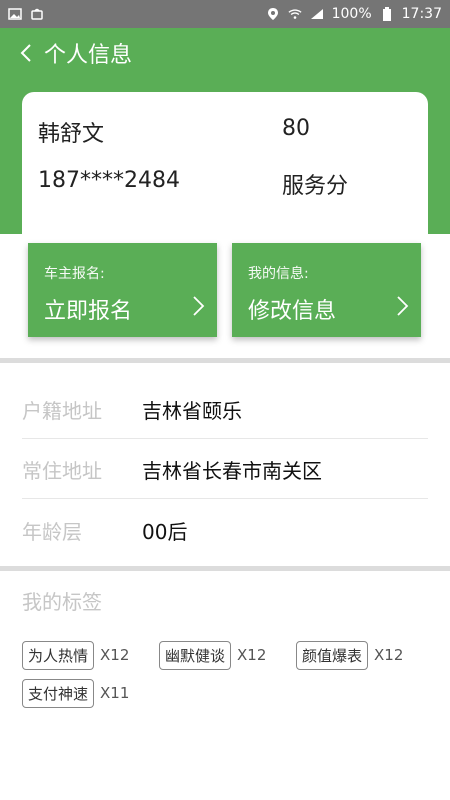 Image resolution: width=450 pixels, height=800 pixels. What do you see at coordinates (74, 274) in the screenshot?
I see `register-subtitle: 车主报名:` at bounding box center [74, 274].